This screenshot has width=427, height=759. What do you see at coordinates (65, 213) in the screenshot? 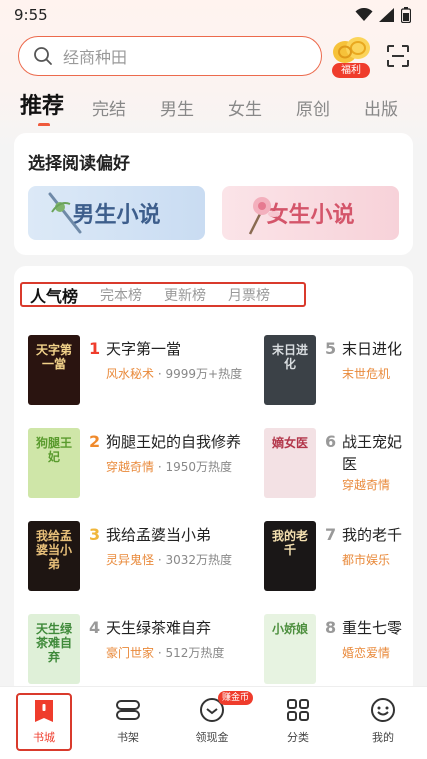
I see `sword-icon` at bounding box center [65, 213].